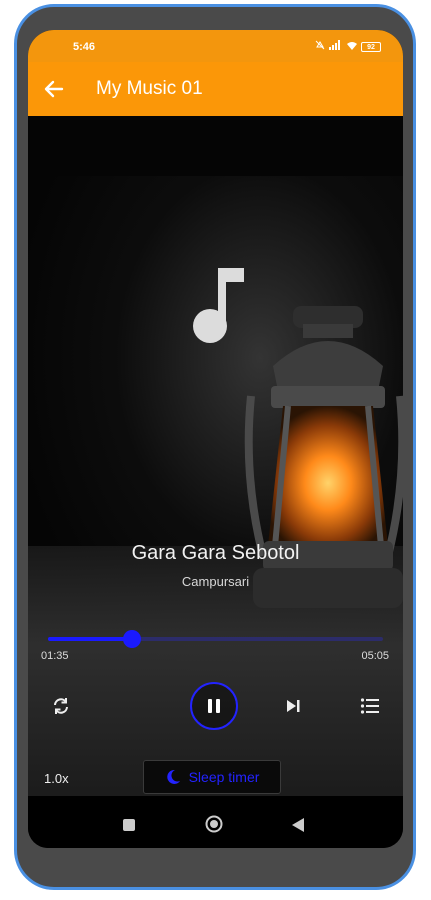  I want to click on home-button, so click(214, 824).